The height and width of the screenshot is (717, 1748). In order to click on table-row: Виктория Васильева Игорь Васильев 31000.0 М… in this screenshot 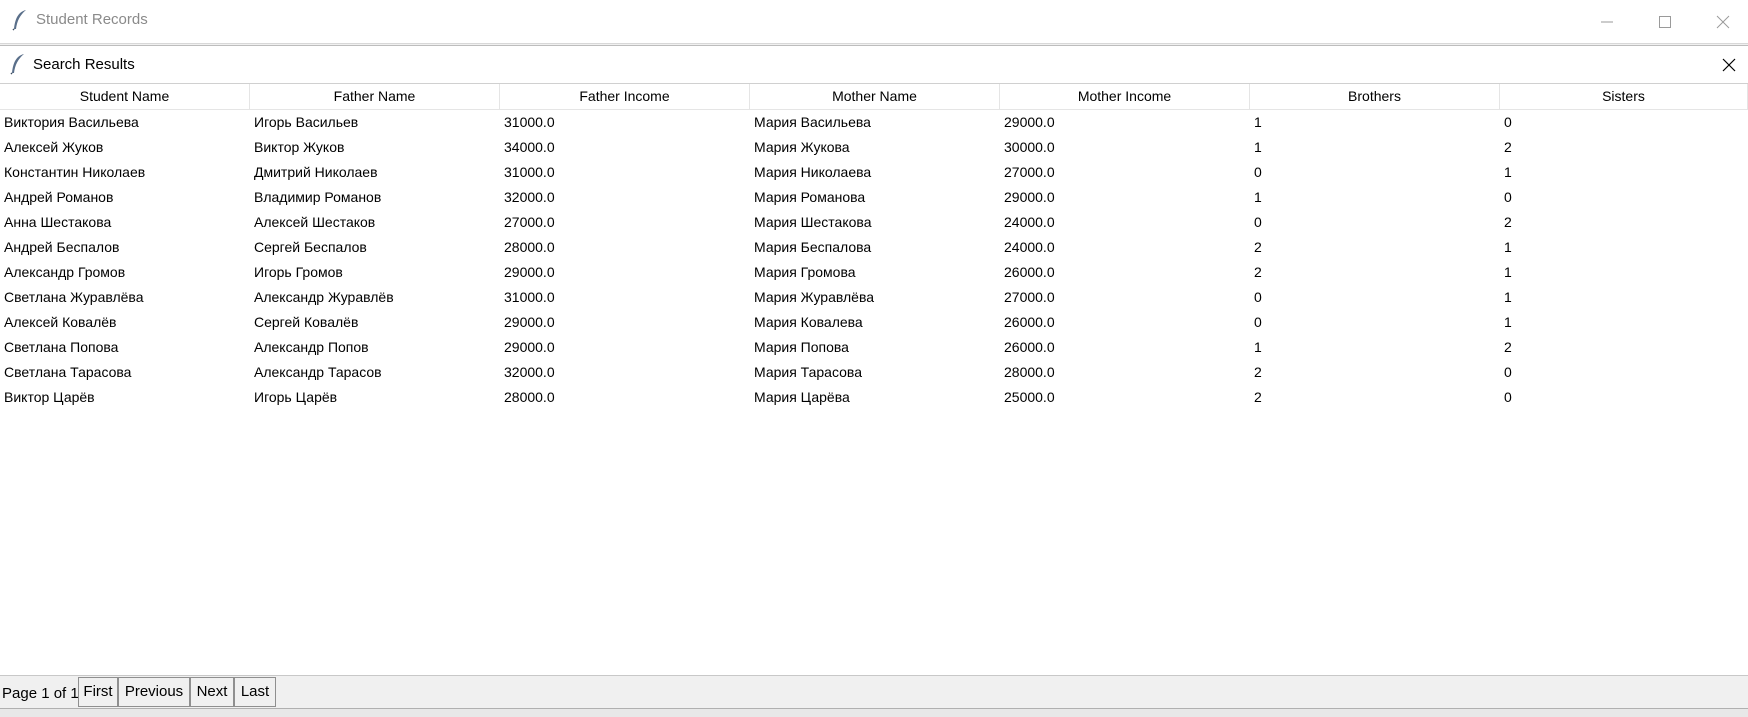, I will do `click(874, 122)`.